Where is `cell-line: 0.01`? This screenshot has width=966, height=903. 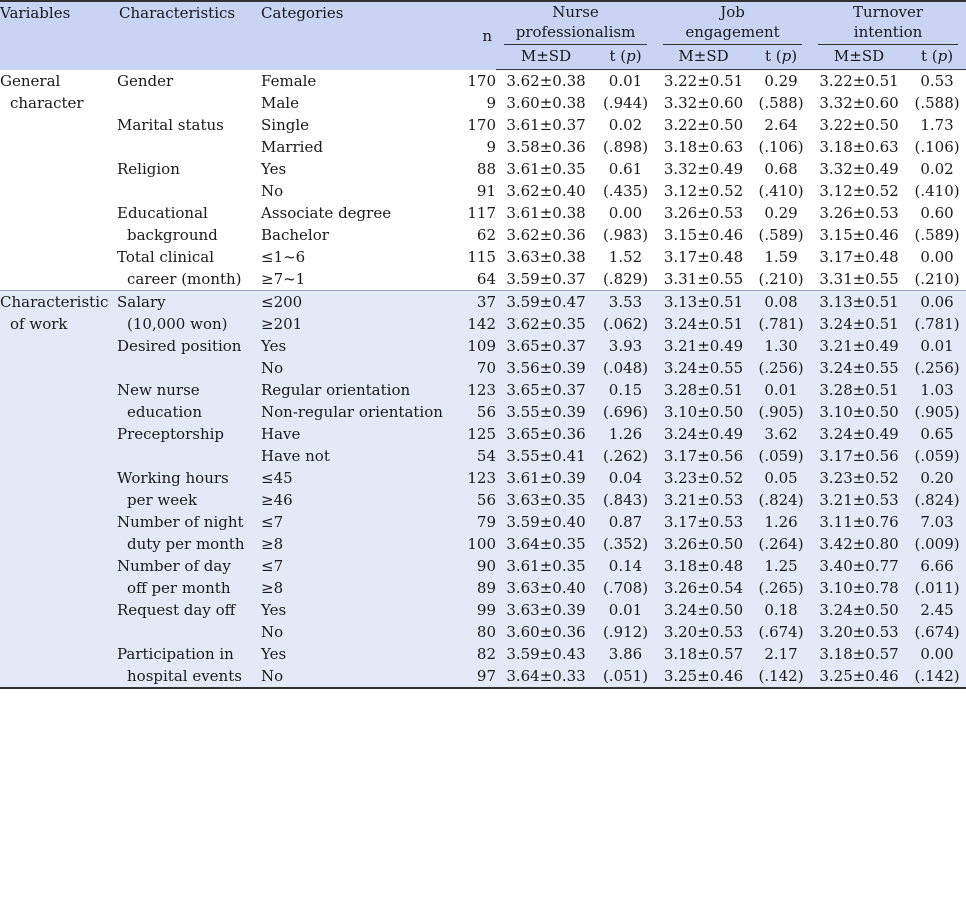
cell-line: 0.01 is located at coordinates (937, 346).